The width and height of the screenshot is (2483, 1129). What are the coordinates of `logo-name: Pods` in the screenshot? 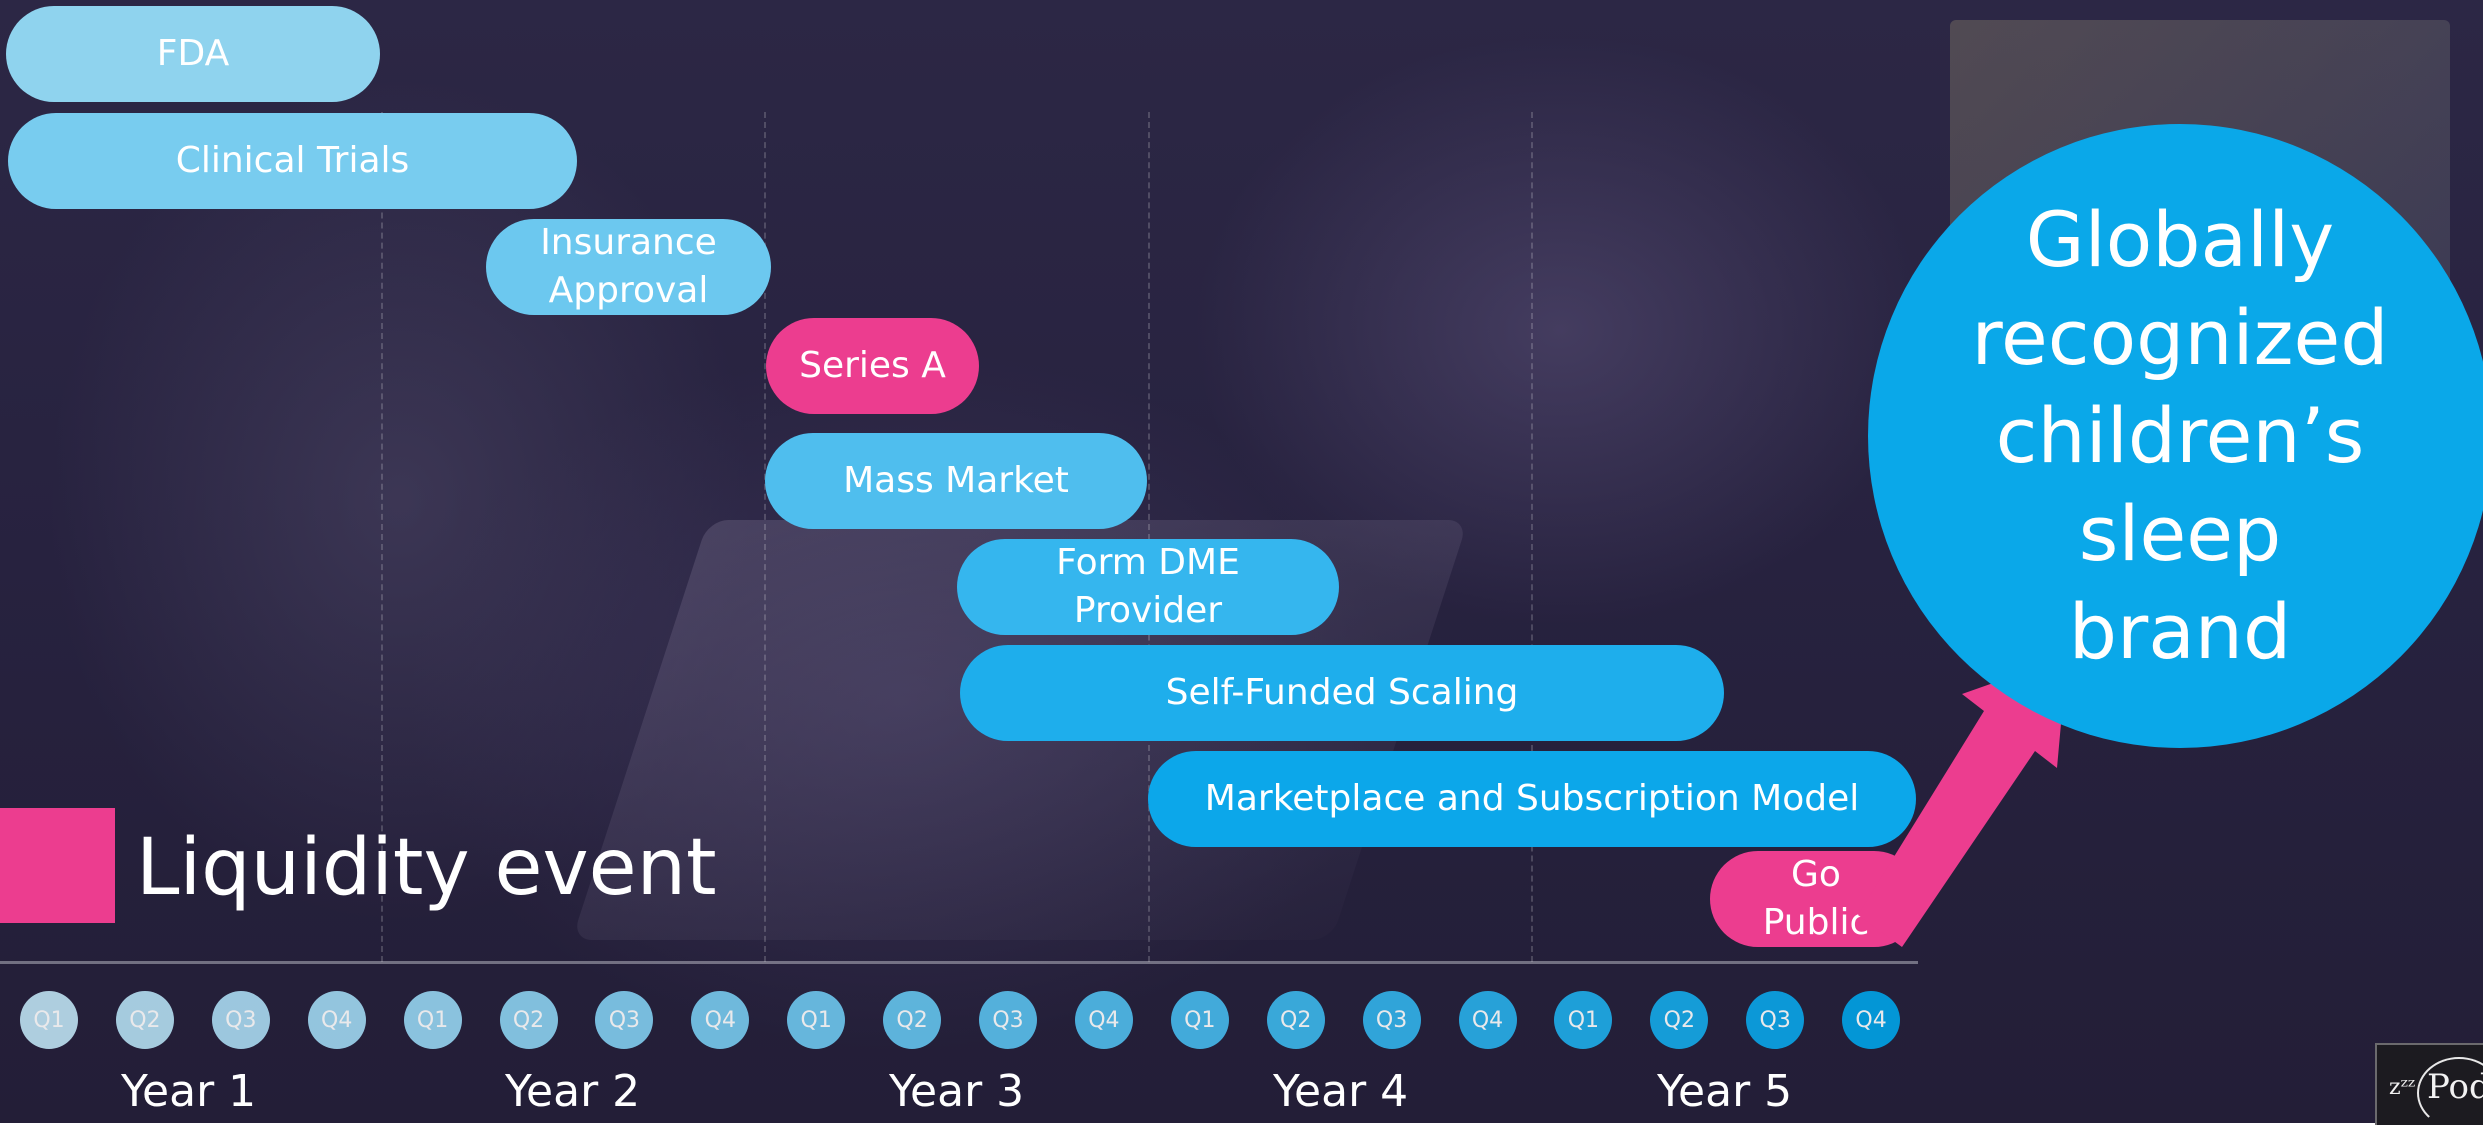 It's located at (2455, 1087).